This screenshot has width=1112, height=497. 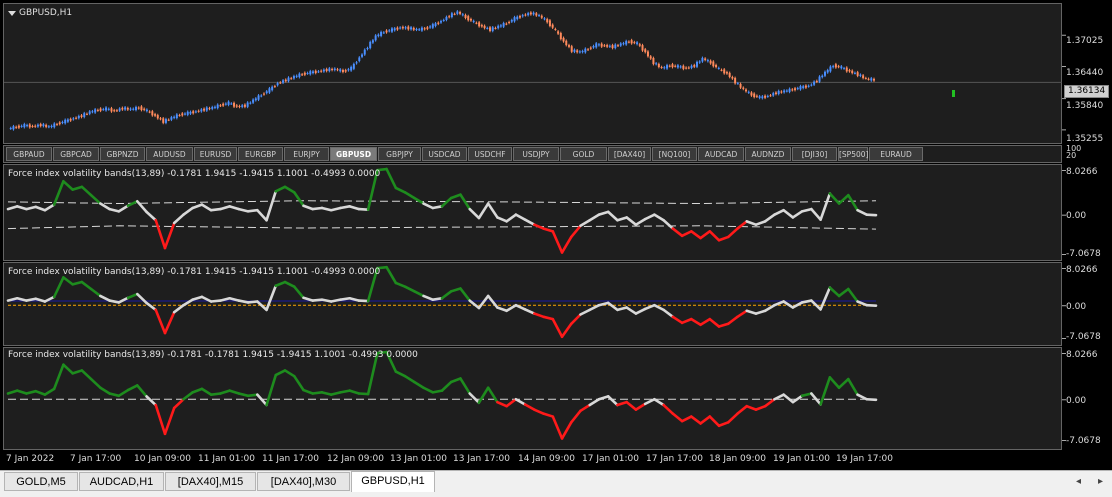 I want to click on chart-title-text: GBPUSD,H1, so click(x=45, y=13).